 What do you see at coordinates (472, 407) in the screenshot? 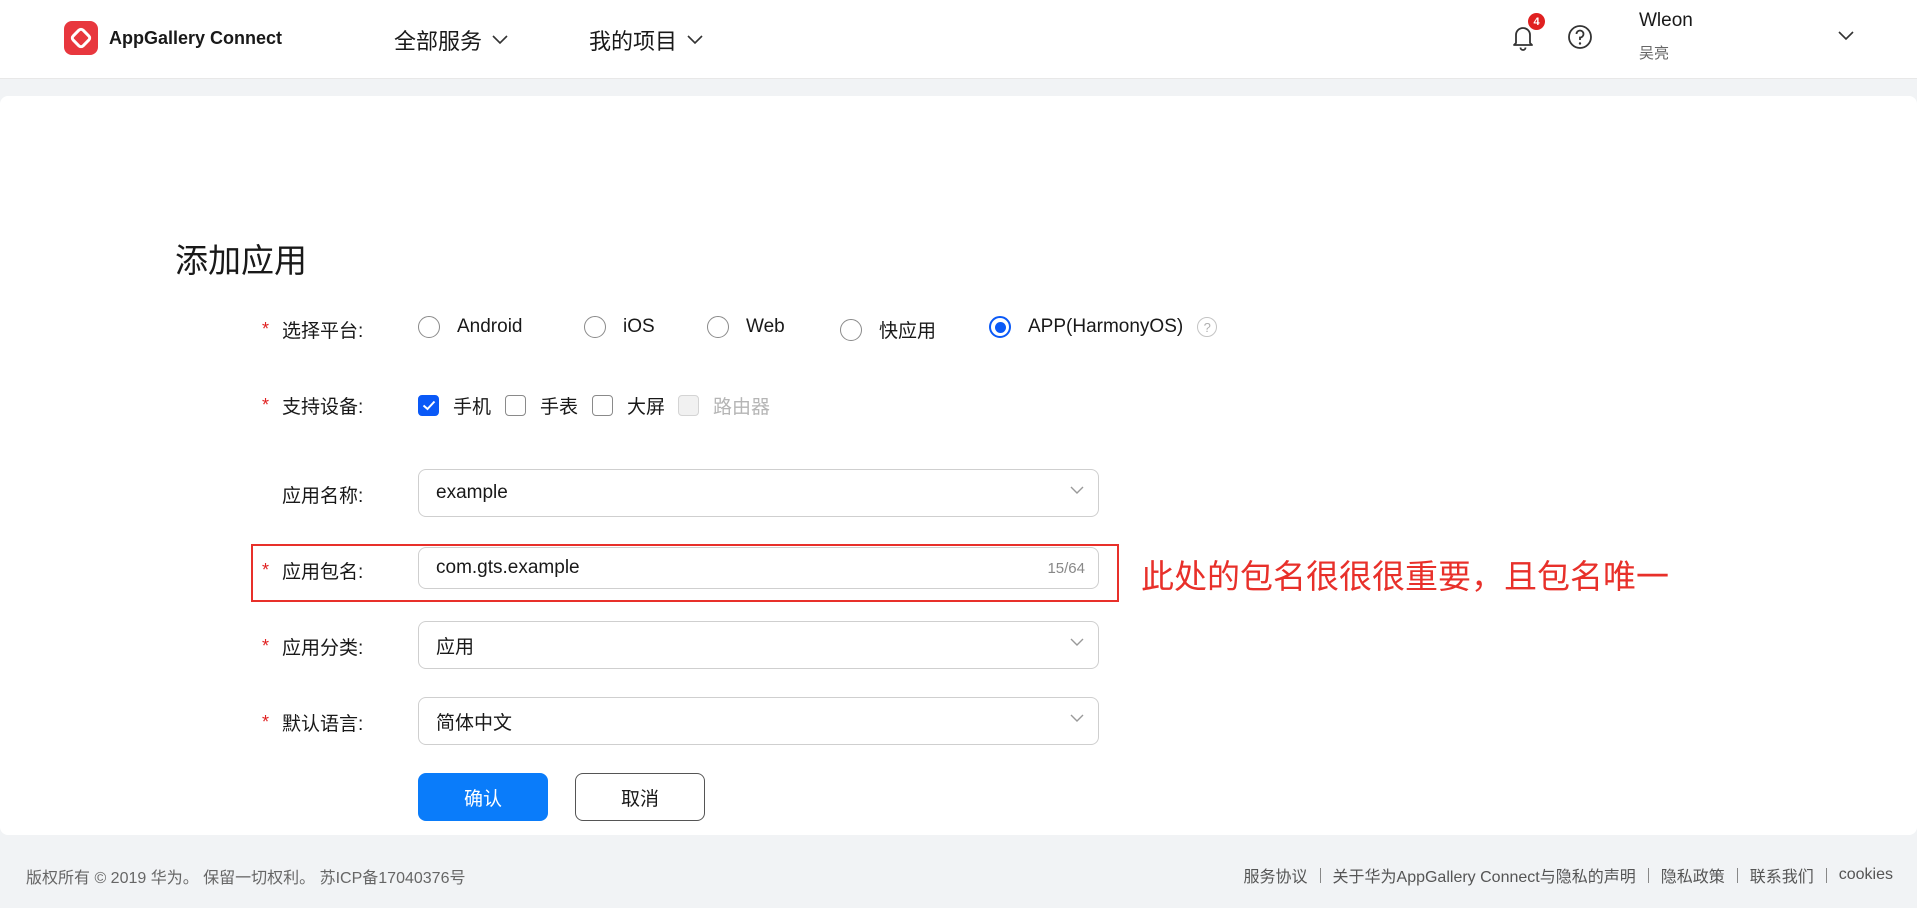
I see `checkbox-phone-label: 手机` at bounding box center [472, 407].